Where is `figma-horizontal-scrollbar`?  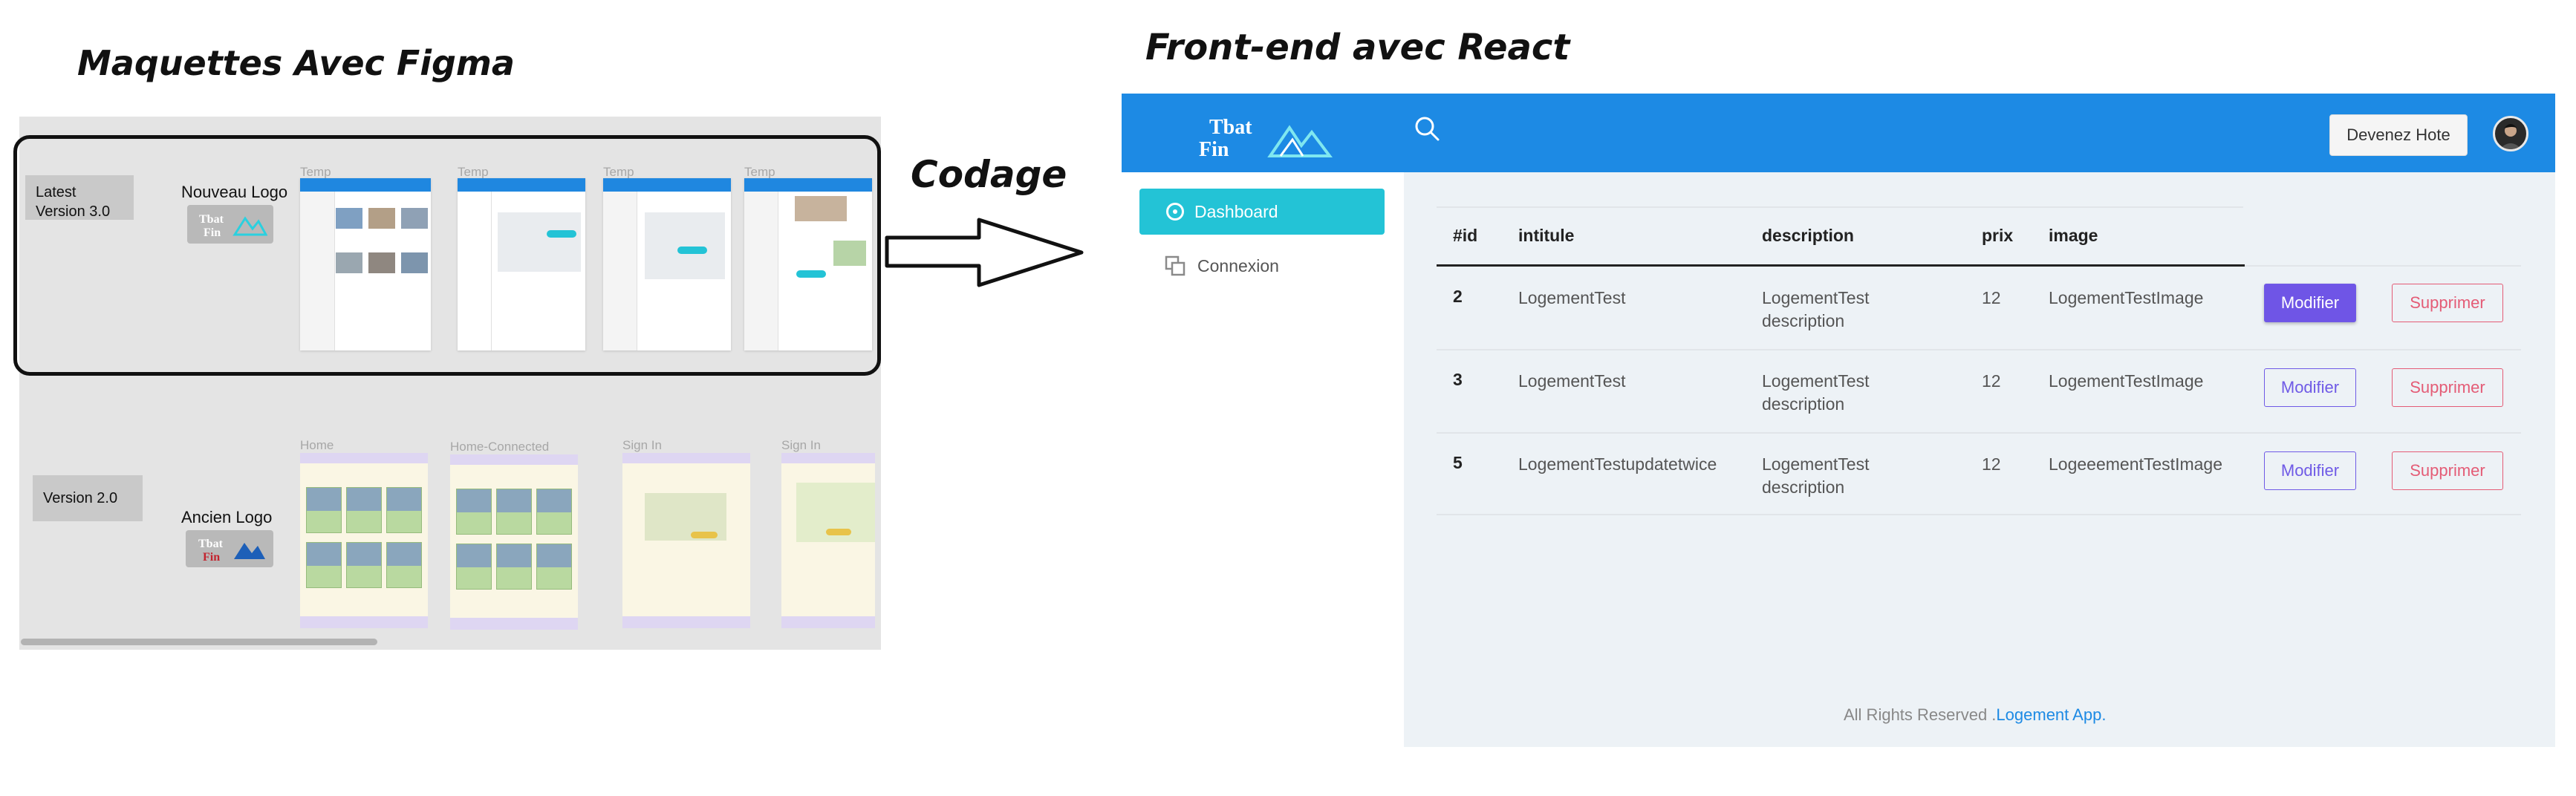
figma-horizontal-scrollbar is located at coordinates (199, 642).